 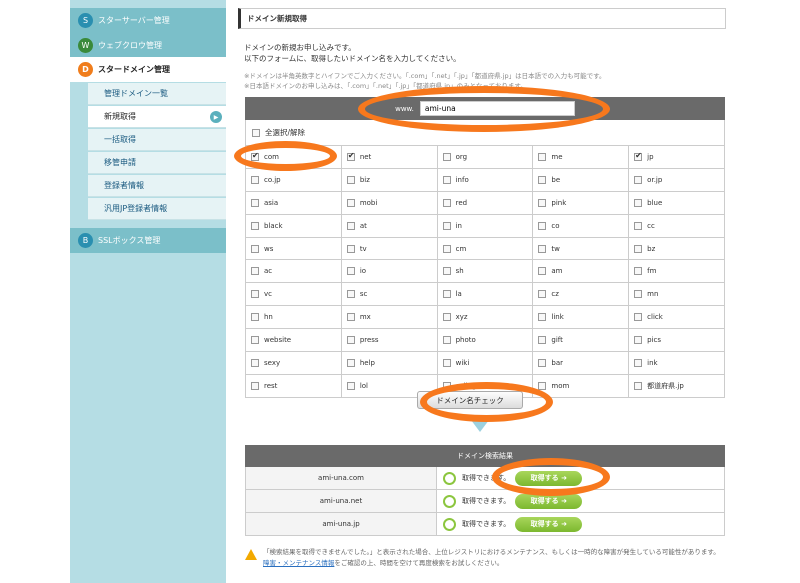 What do you see at coordinates (157, 117) in the screenshot?
I see `sidebar-item-new: 新規取得 ▶` at bounding box center [157, 117].